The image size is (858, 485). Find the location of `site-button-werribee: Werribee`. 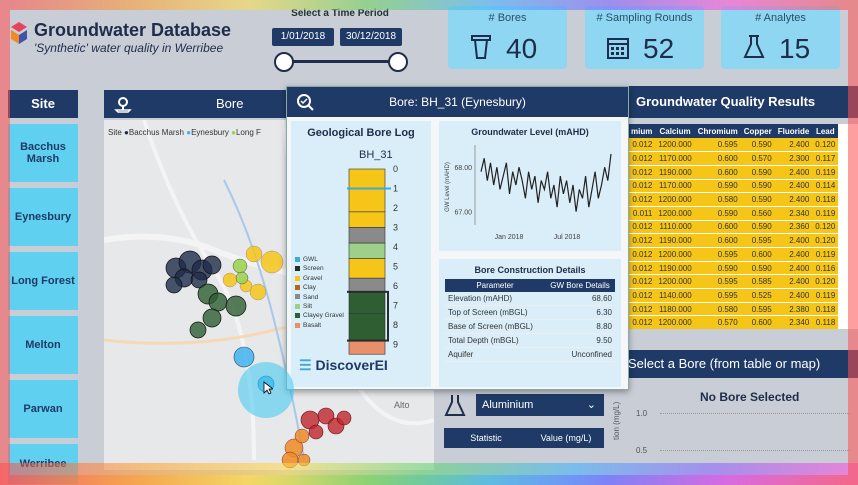

site-button-werribee: Werribee is located at coordinates (43, 464).